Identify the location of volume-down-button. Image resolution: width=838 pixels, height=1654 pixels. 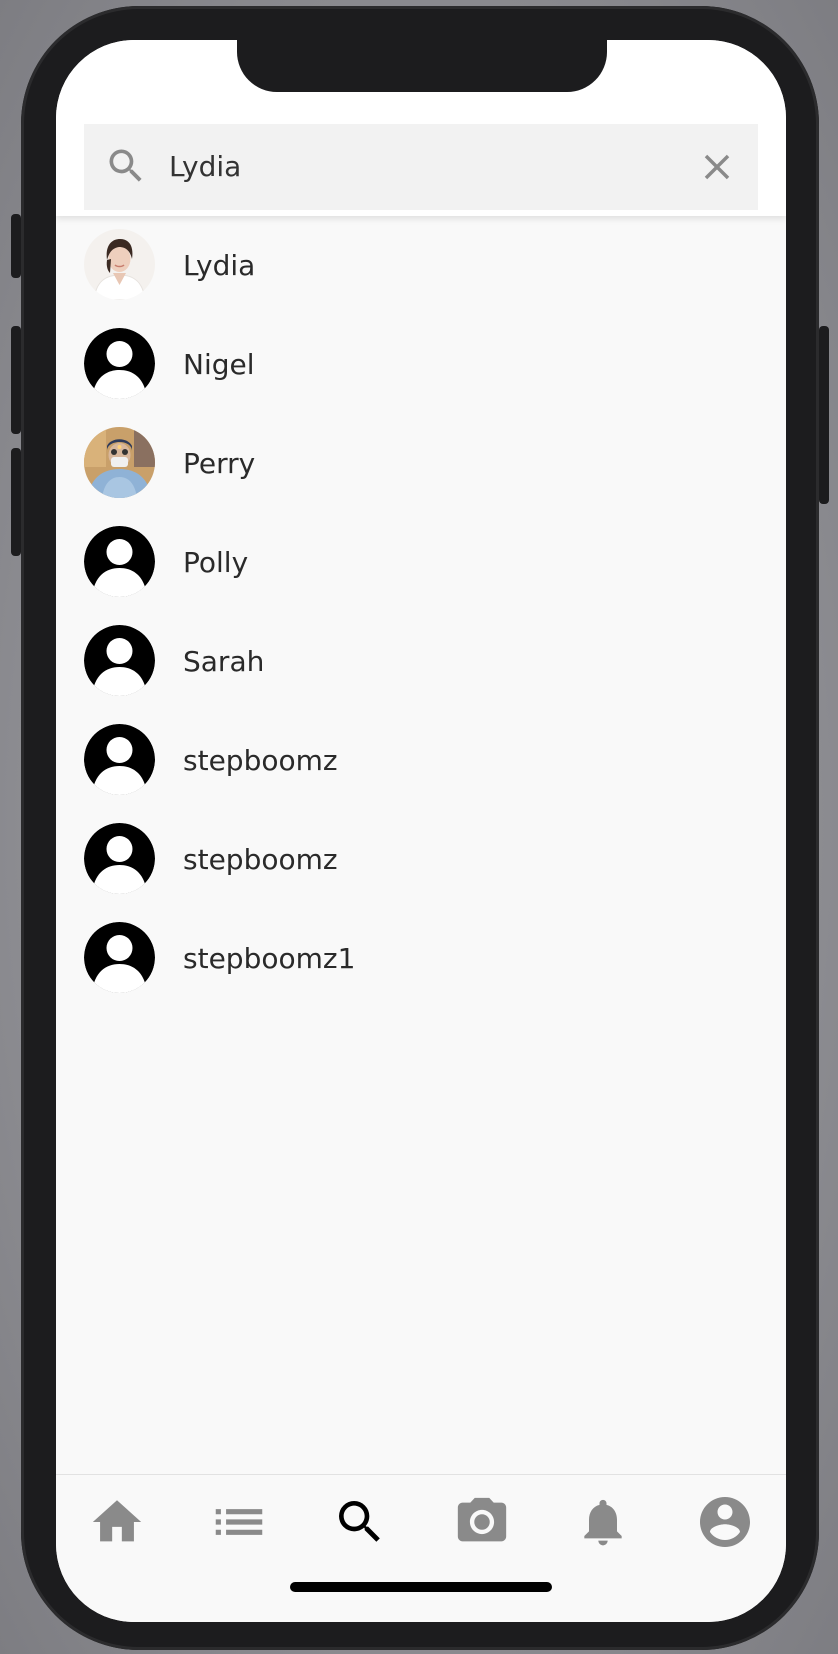
(16, 502).